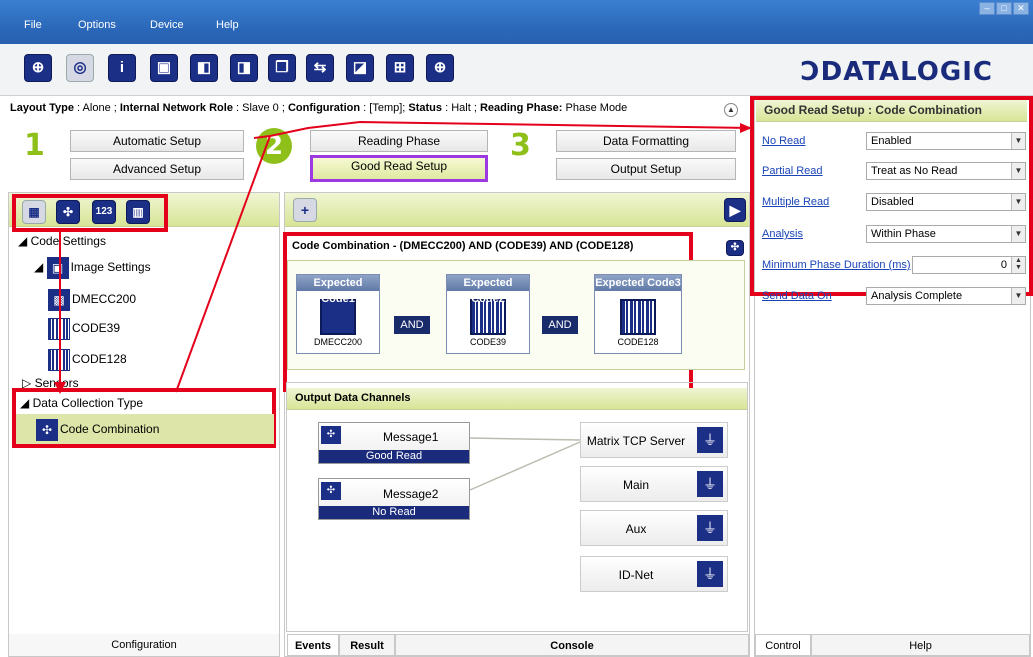 The width and height of the screenshot is (1033, 657). I want to click on arrow-head-right-icon, so click(746, 128).